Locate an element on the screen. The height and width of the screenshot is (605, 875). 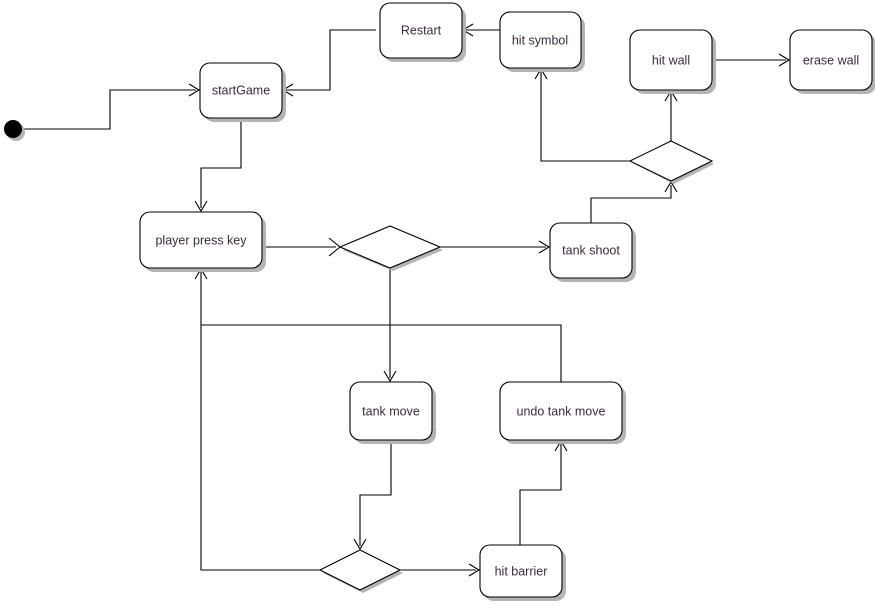
node-hit-barrier: hit barrier is located at coordinates (522, 572).